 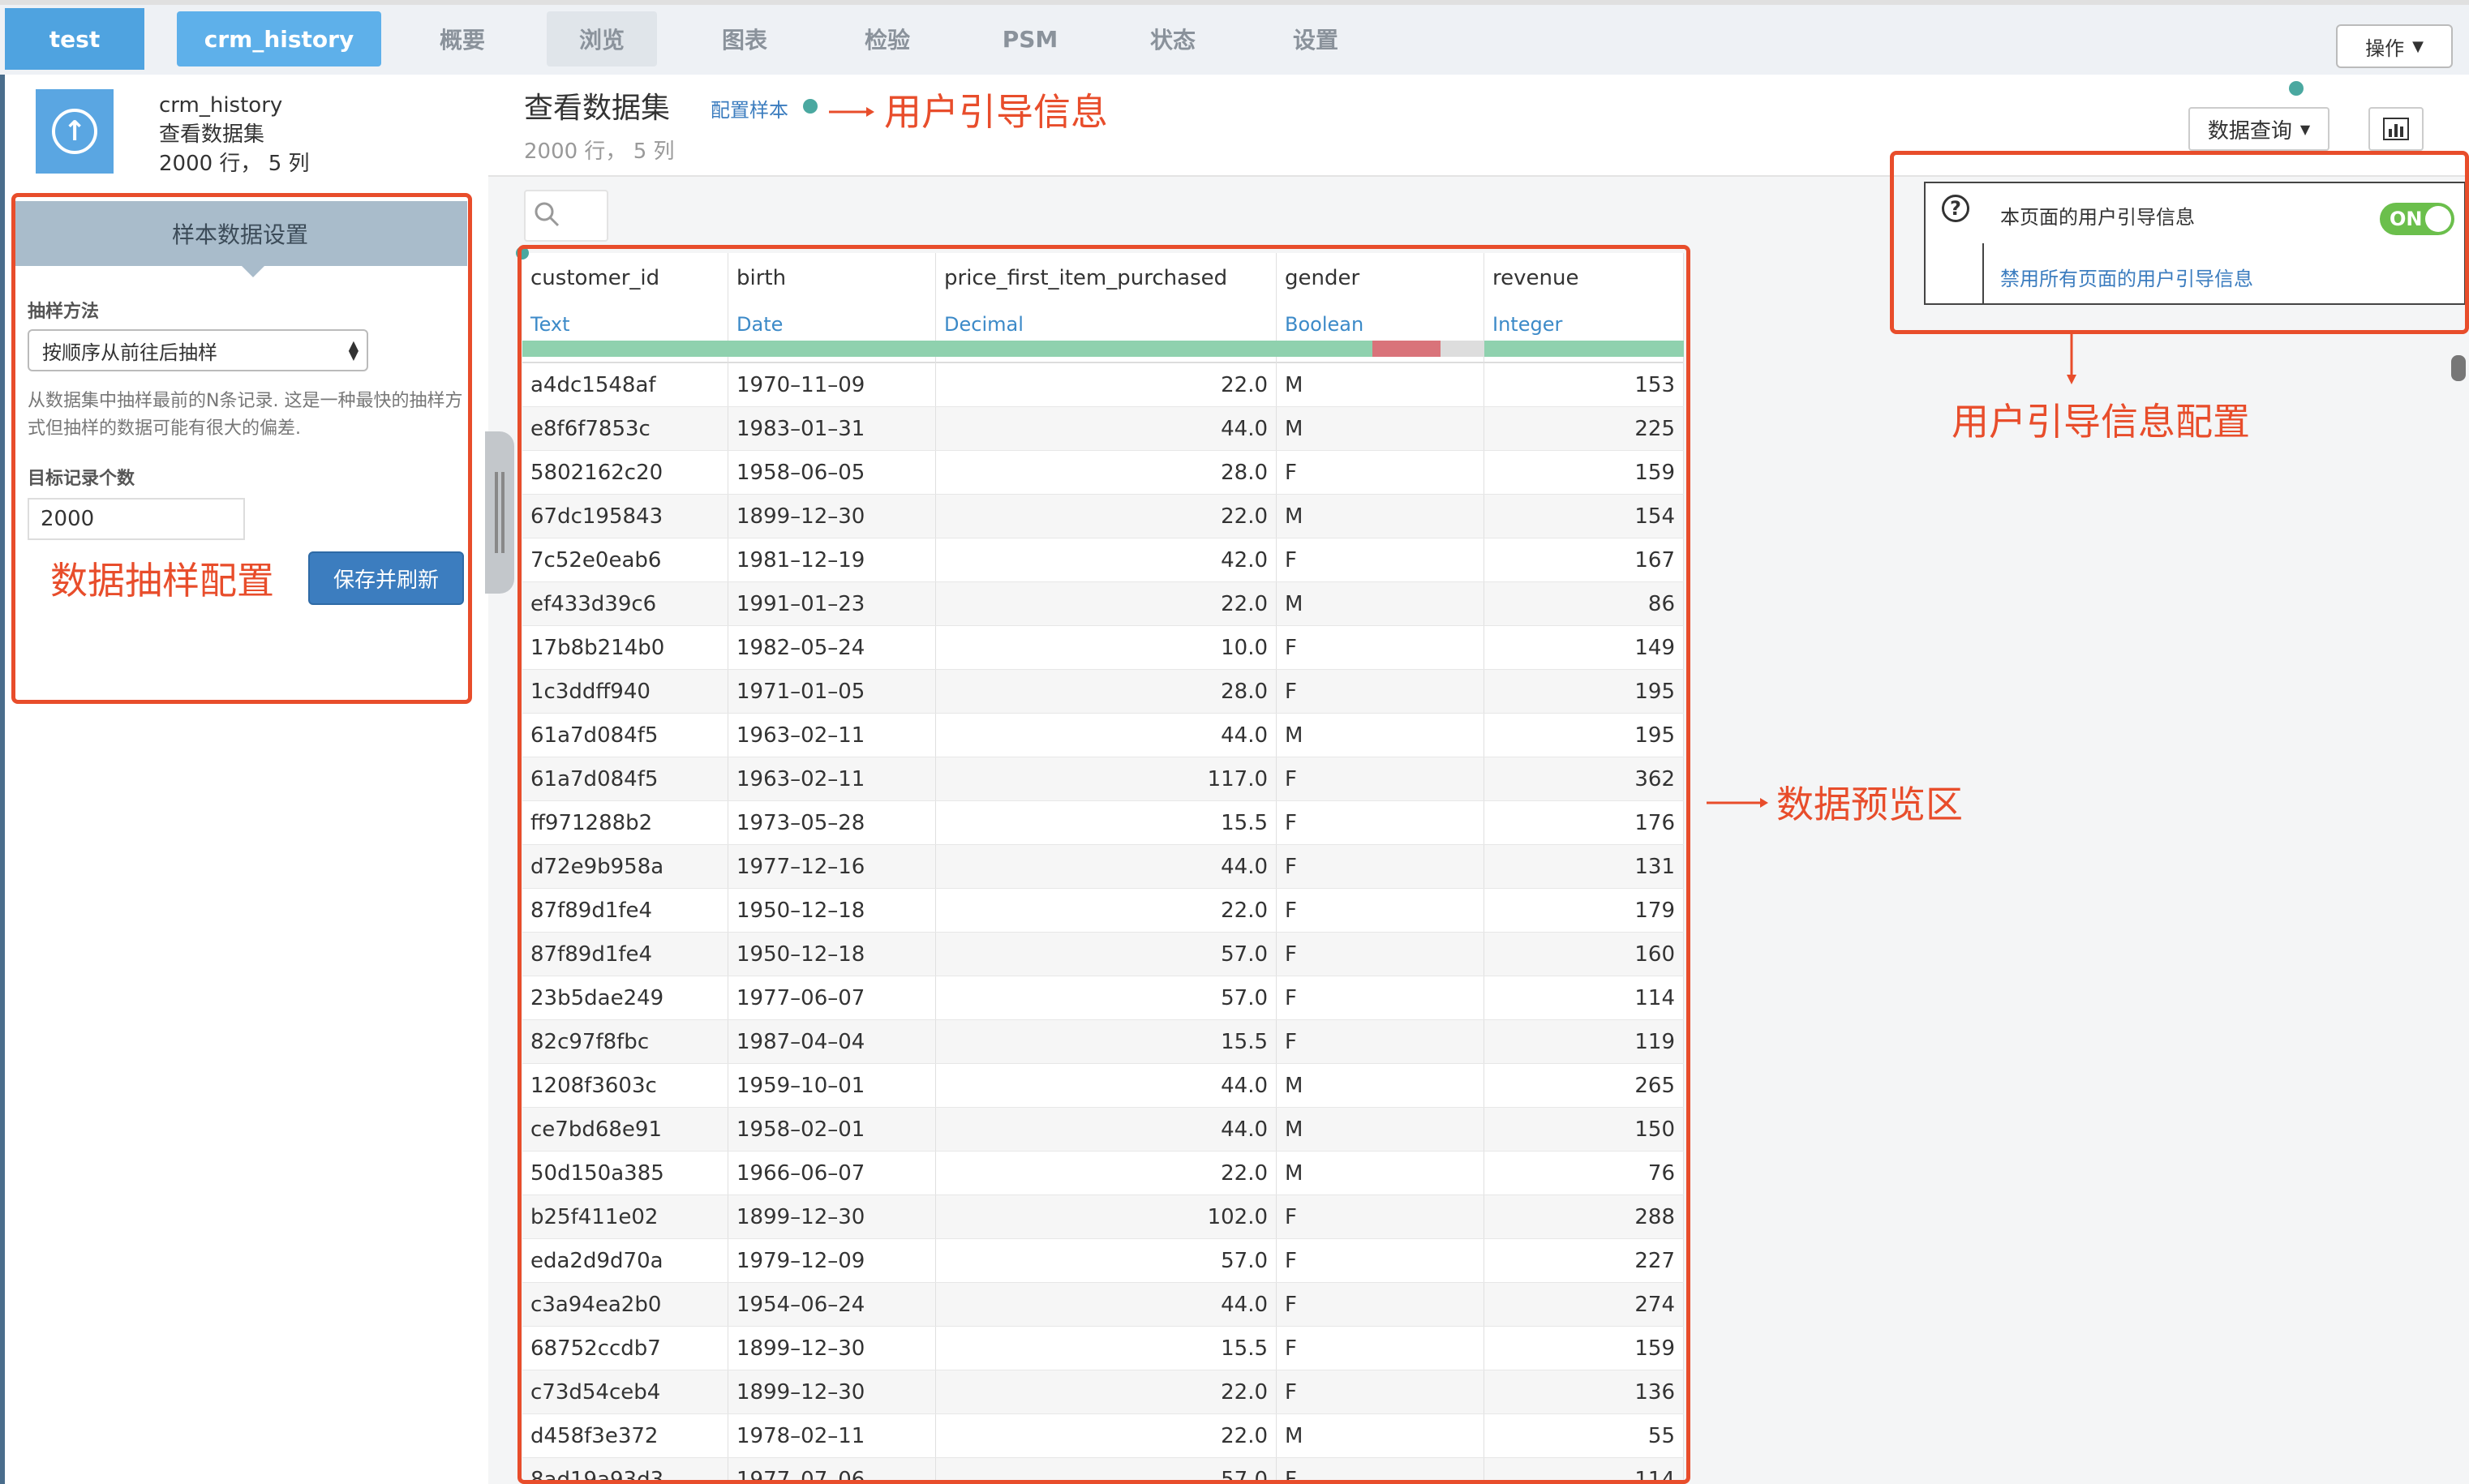 I want to click on dataset-tab: crm_history, so click(x=279, y=38).